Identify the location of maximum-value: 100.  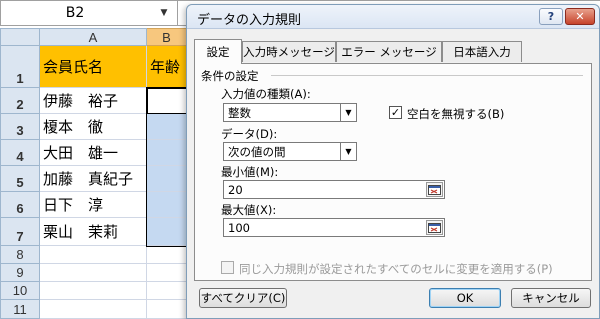
(239, 227).